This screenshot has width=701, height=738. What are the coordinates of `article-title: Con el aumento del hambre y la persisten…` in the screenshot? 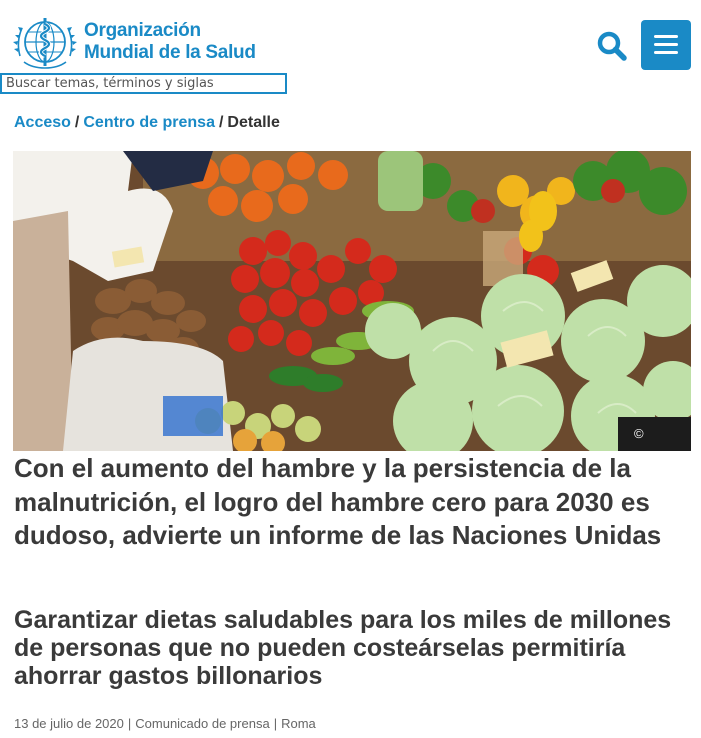 It's located at (338, 501).